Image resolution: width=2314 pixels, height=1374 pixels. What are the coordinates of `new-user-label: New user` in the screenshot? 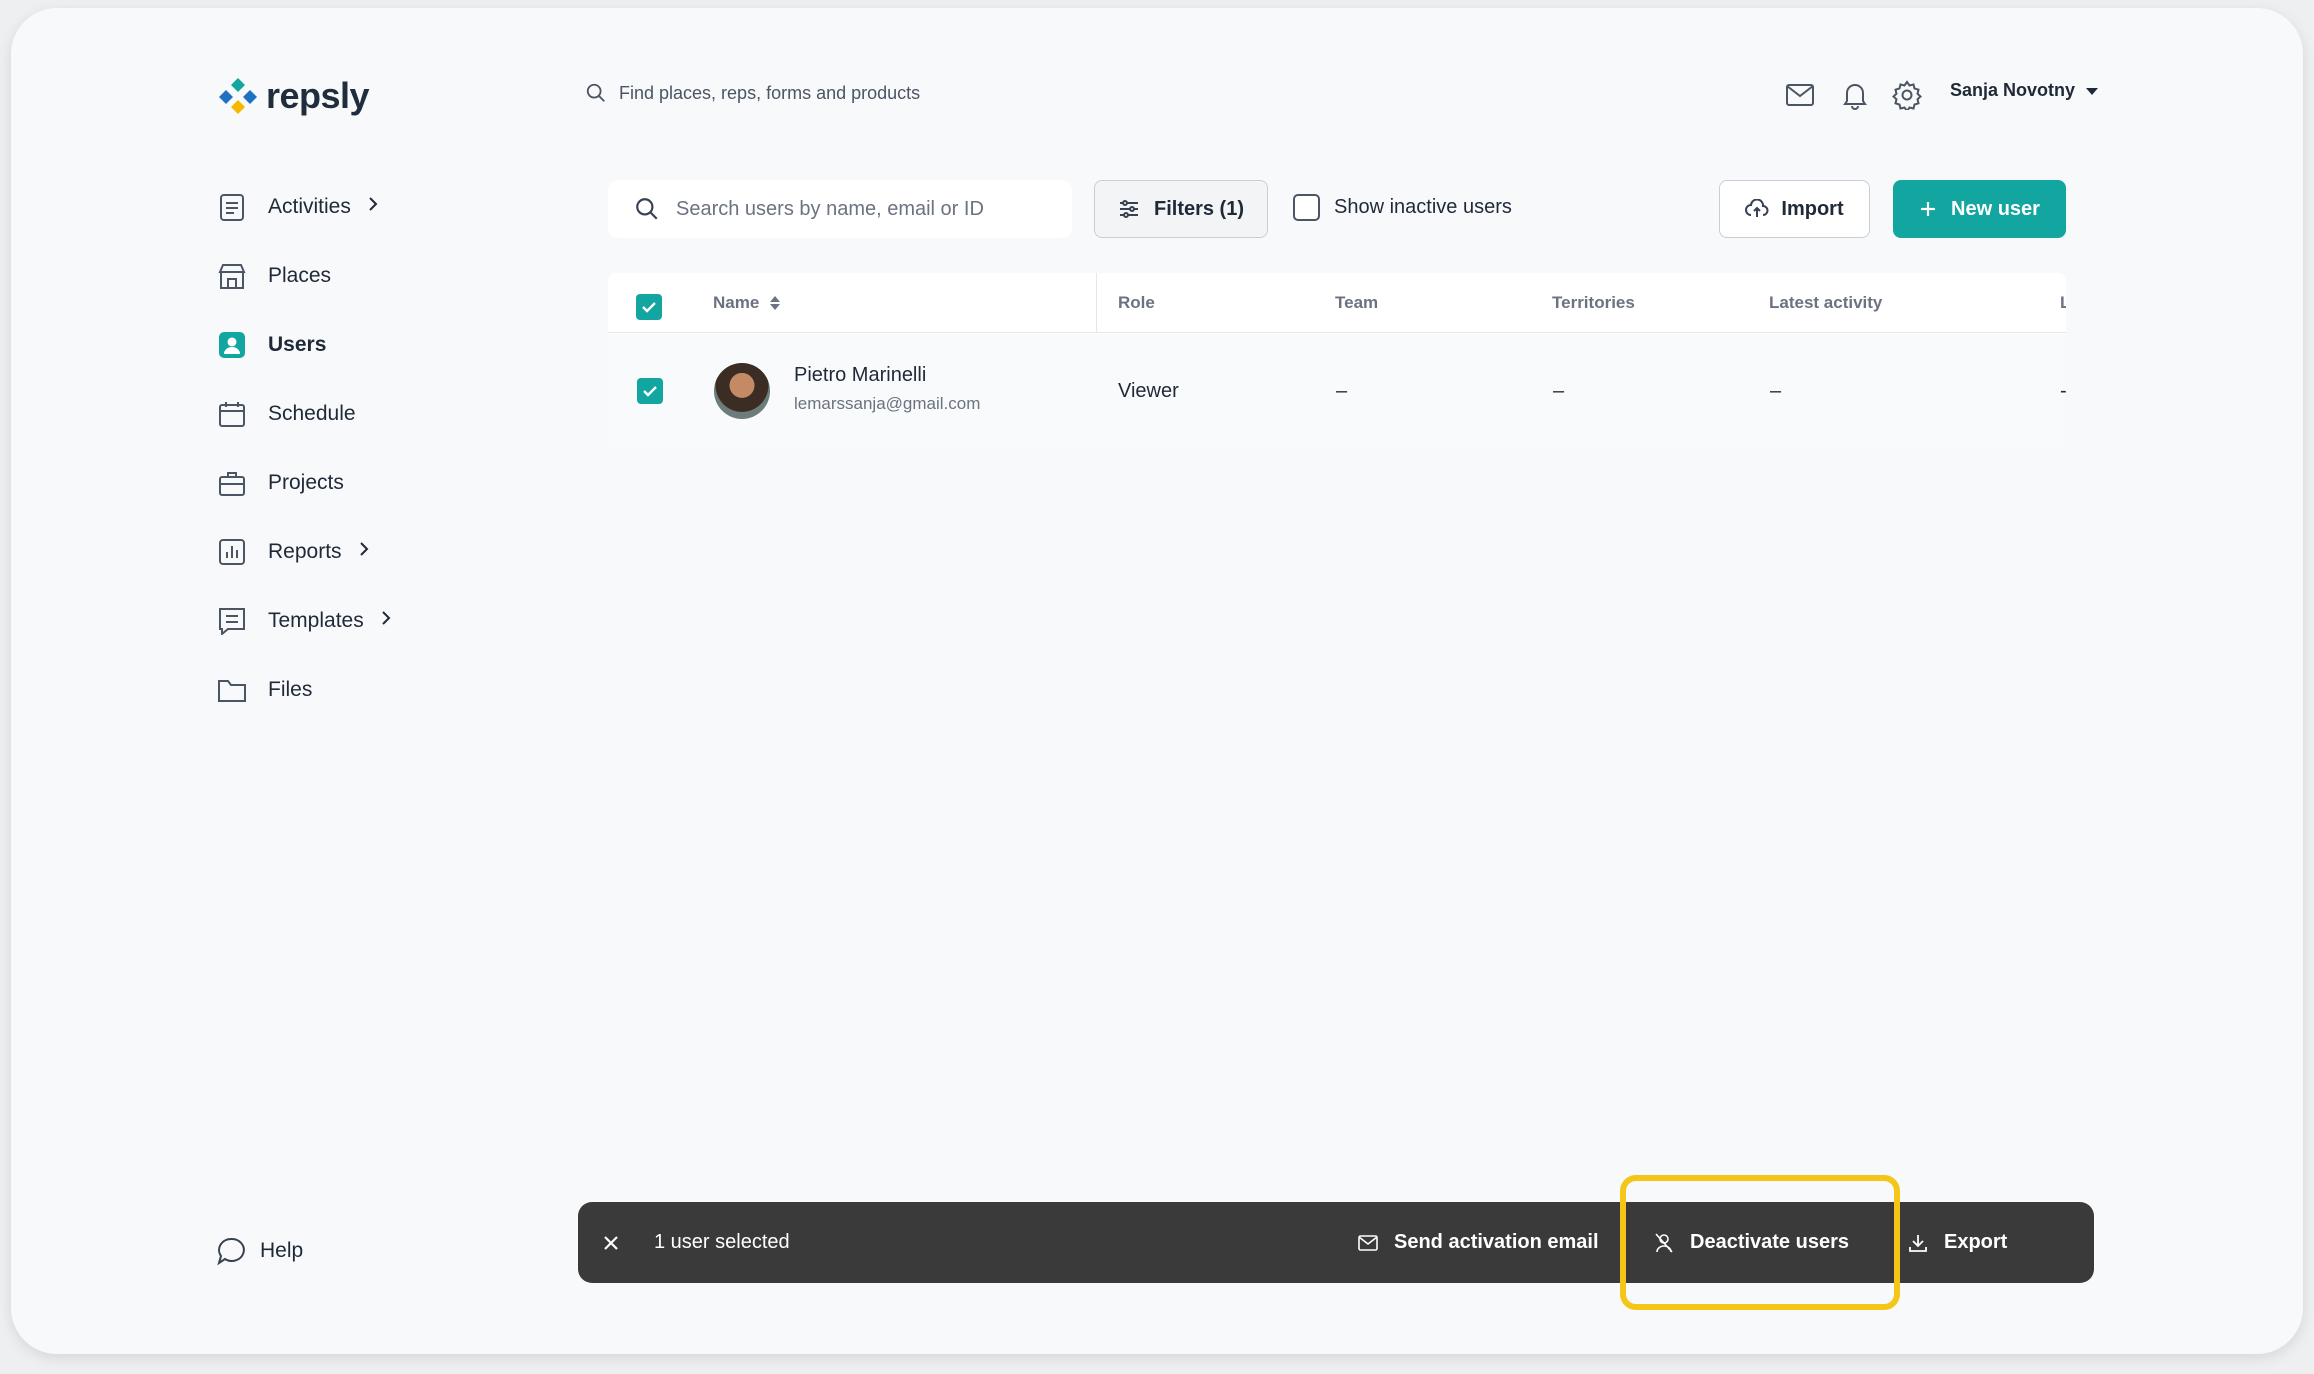 It's located at (1995, 208).